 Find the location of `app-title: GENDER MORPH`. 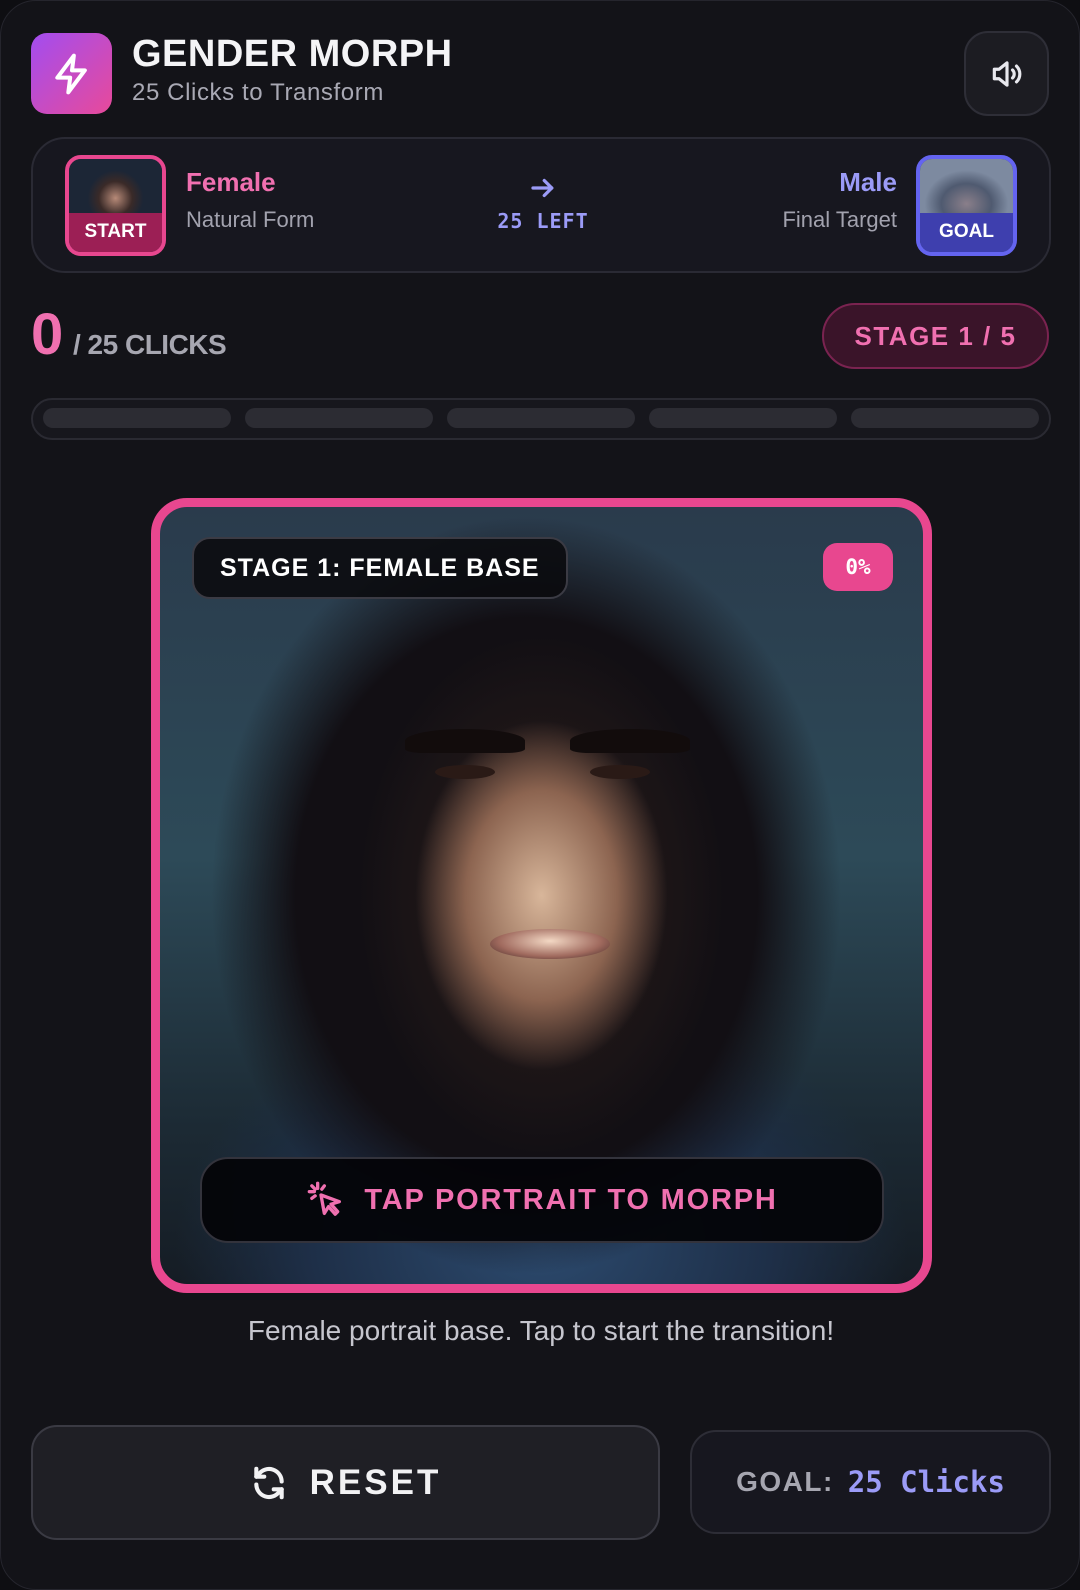

app-title: GENDER MORPH is located at coordinates (292, 54).